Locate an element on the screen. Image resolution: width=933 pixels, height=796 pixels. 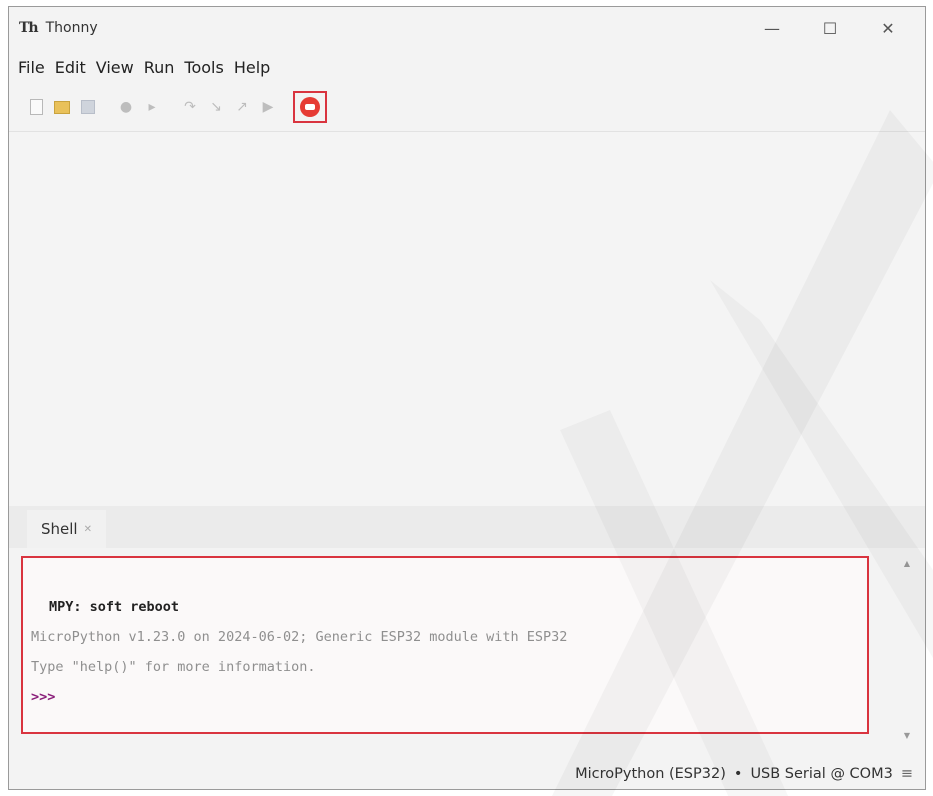
window-controls: — ☐ ✕ is located at coordinates (830, 28).